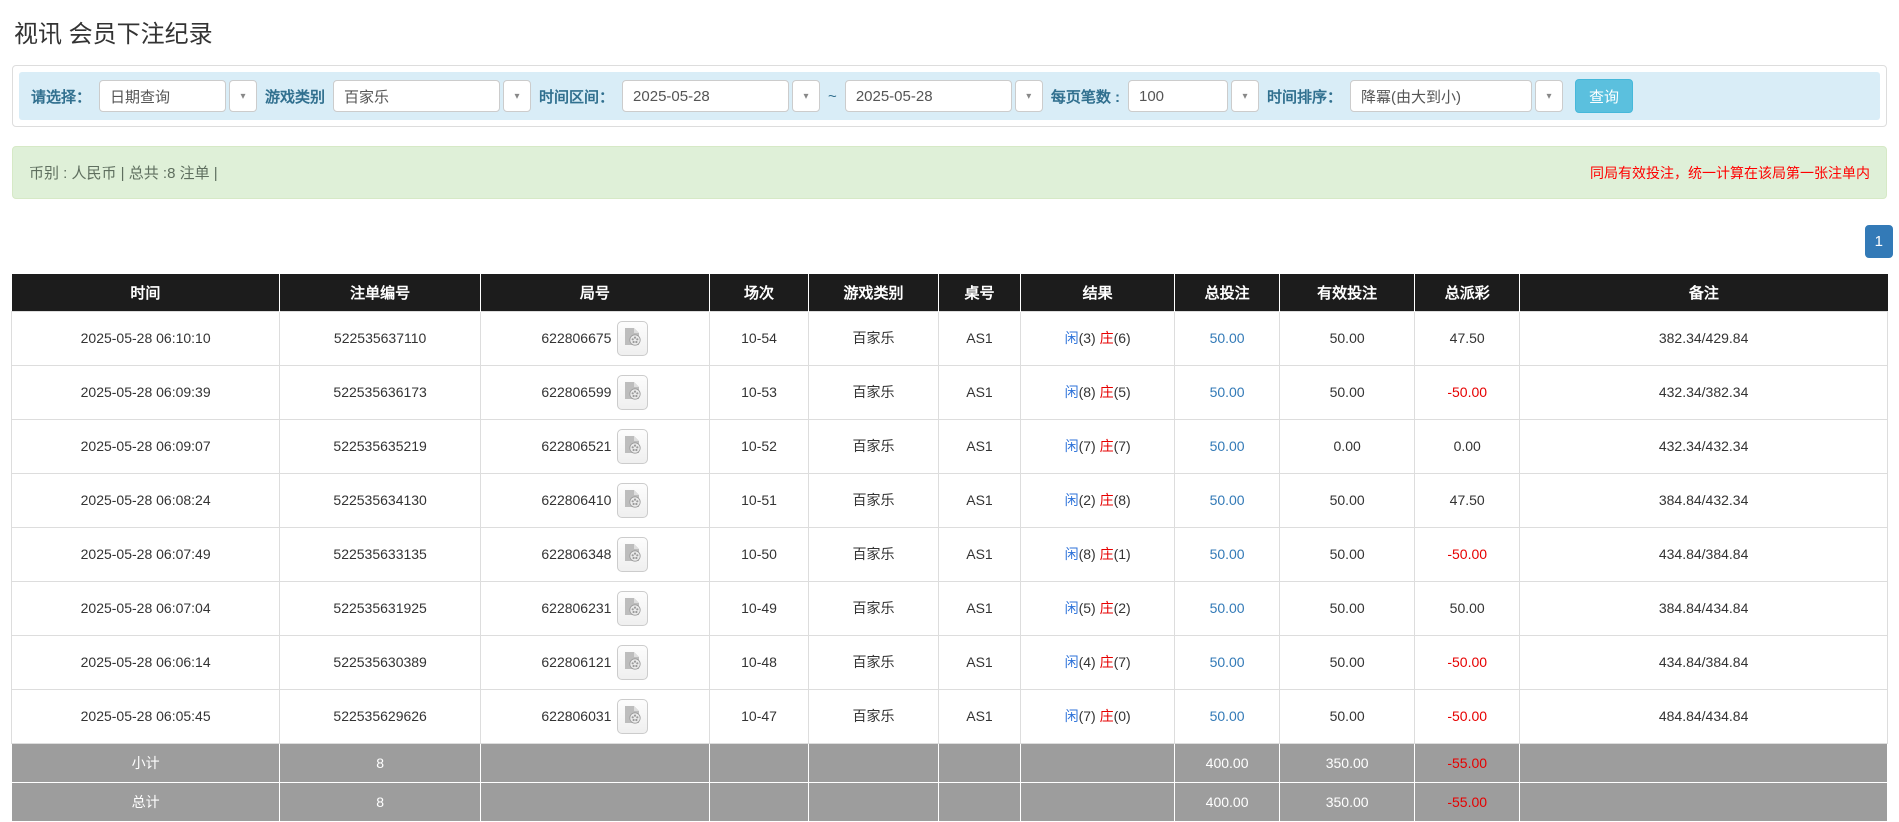  Describe the element at coordinates (517, 96) in the screenshot. I see `game-type-dropdown-button: ▾` at that location.